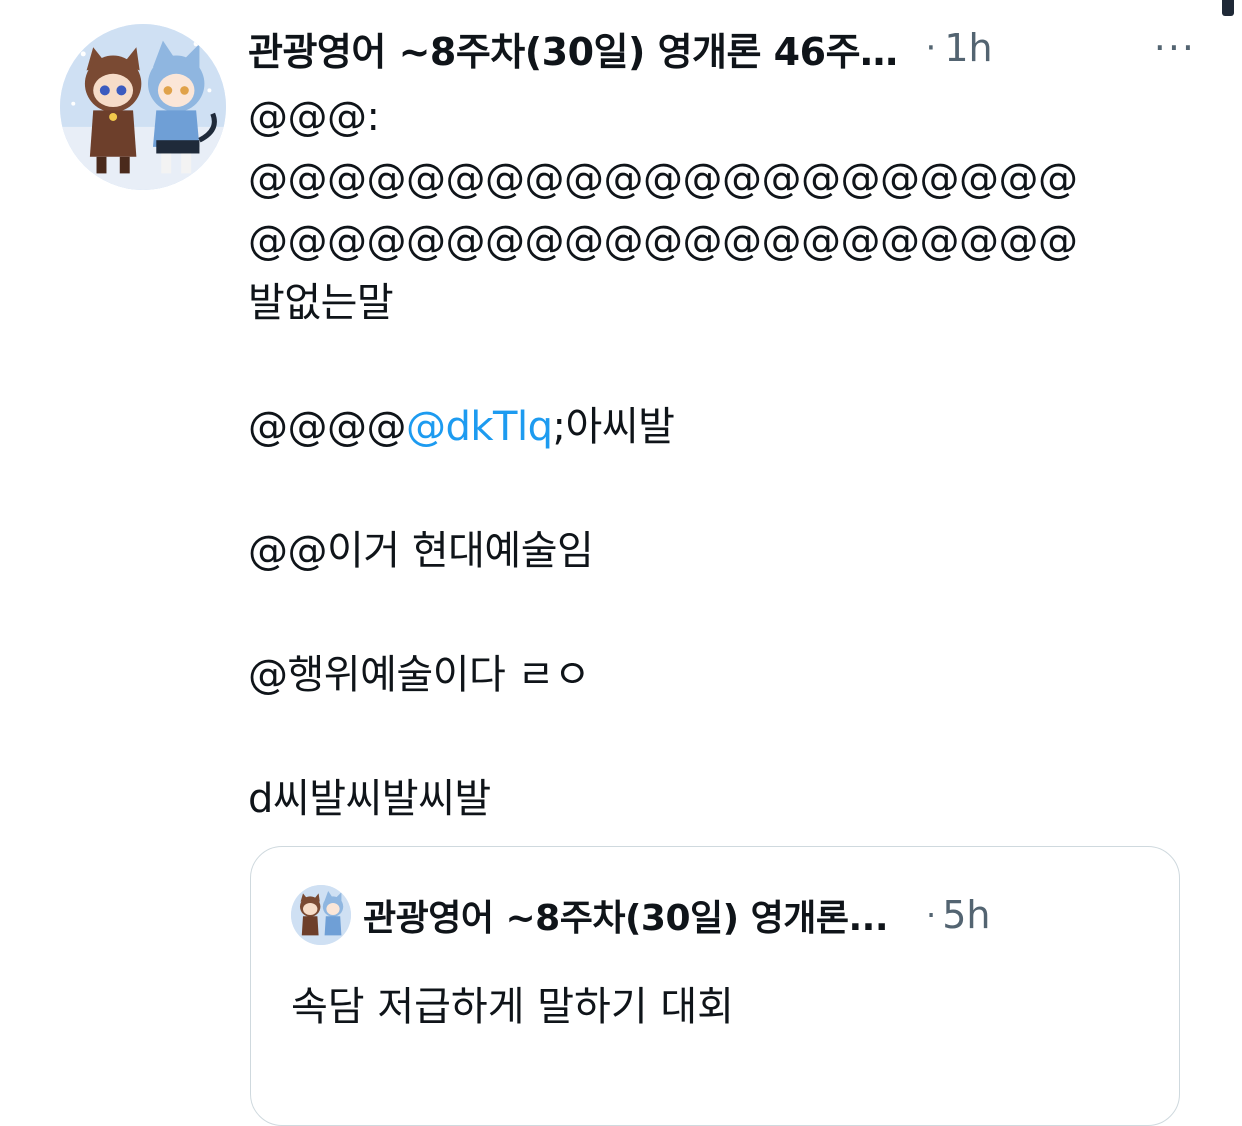  What do you see at coordinates (421, 551) in the screenshot?
I see `tweet-line: @@이거 현대예술임` at bounding box center [421, 551].